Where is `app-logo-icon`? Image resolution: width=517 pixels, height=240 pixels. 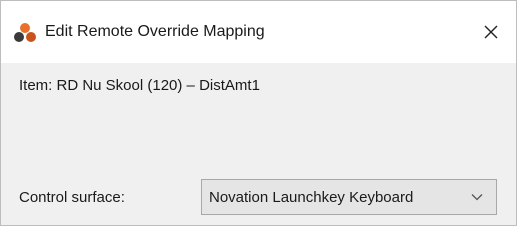
app-logo-icon is located at coordinates (25, 33).